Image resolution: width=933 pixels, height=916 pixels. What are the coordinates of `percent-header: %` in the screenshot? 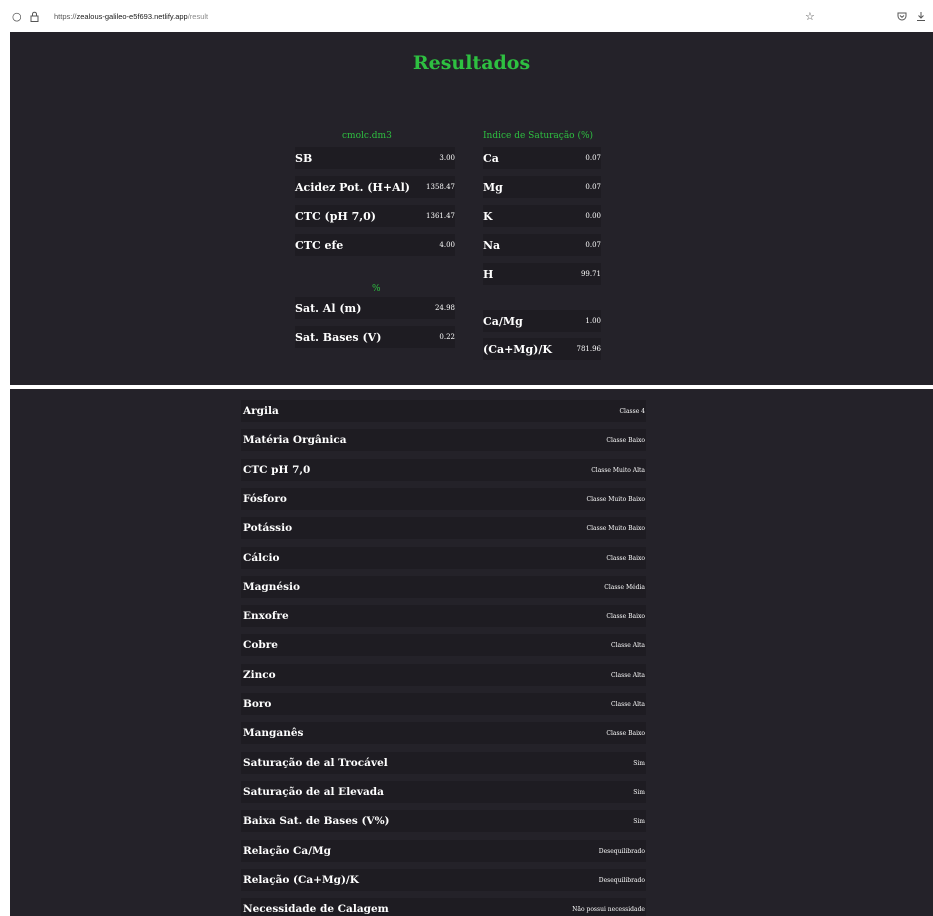 It's located at (376, 289).